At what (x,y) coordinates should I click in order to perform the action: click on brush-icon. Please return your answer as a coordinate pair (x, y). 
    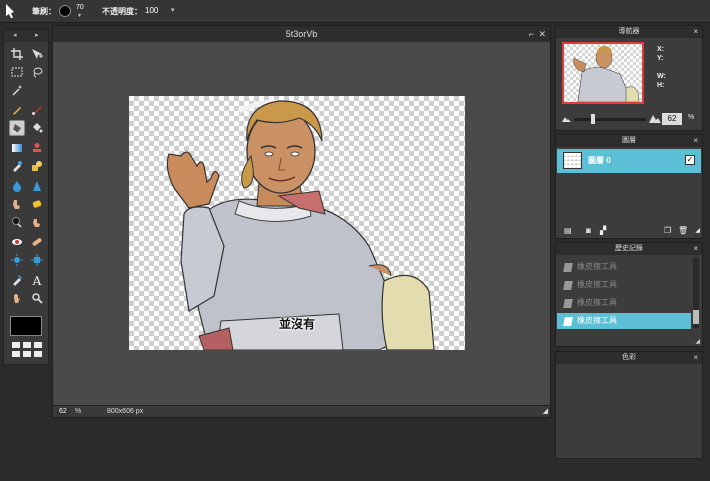
    Looking at the image, I should click on (37, 110).